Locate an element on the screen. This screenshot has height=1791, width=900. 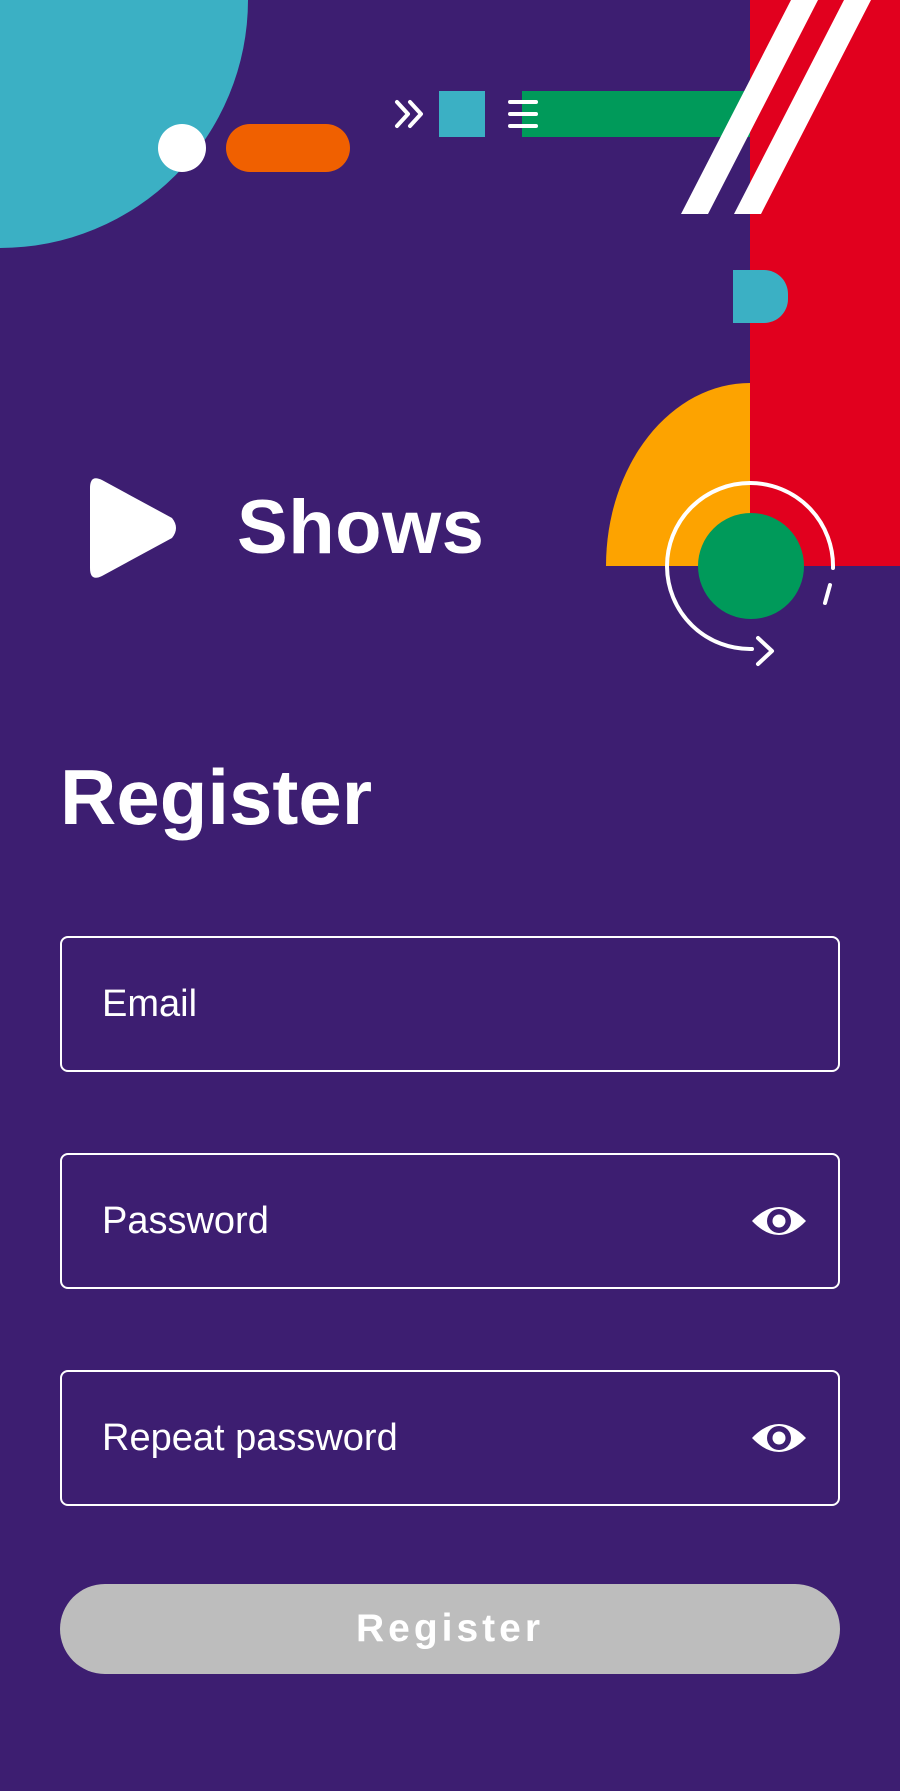
page-title: Register is located at coordinates (216, 797).